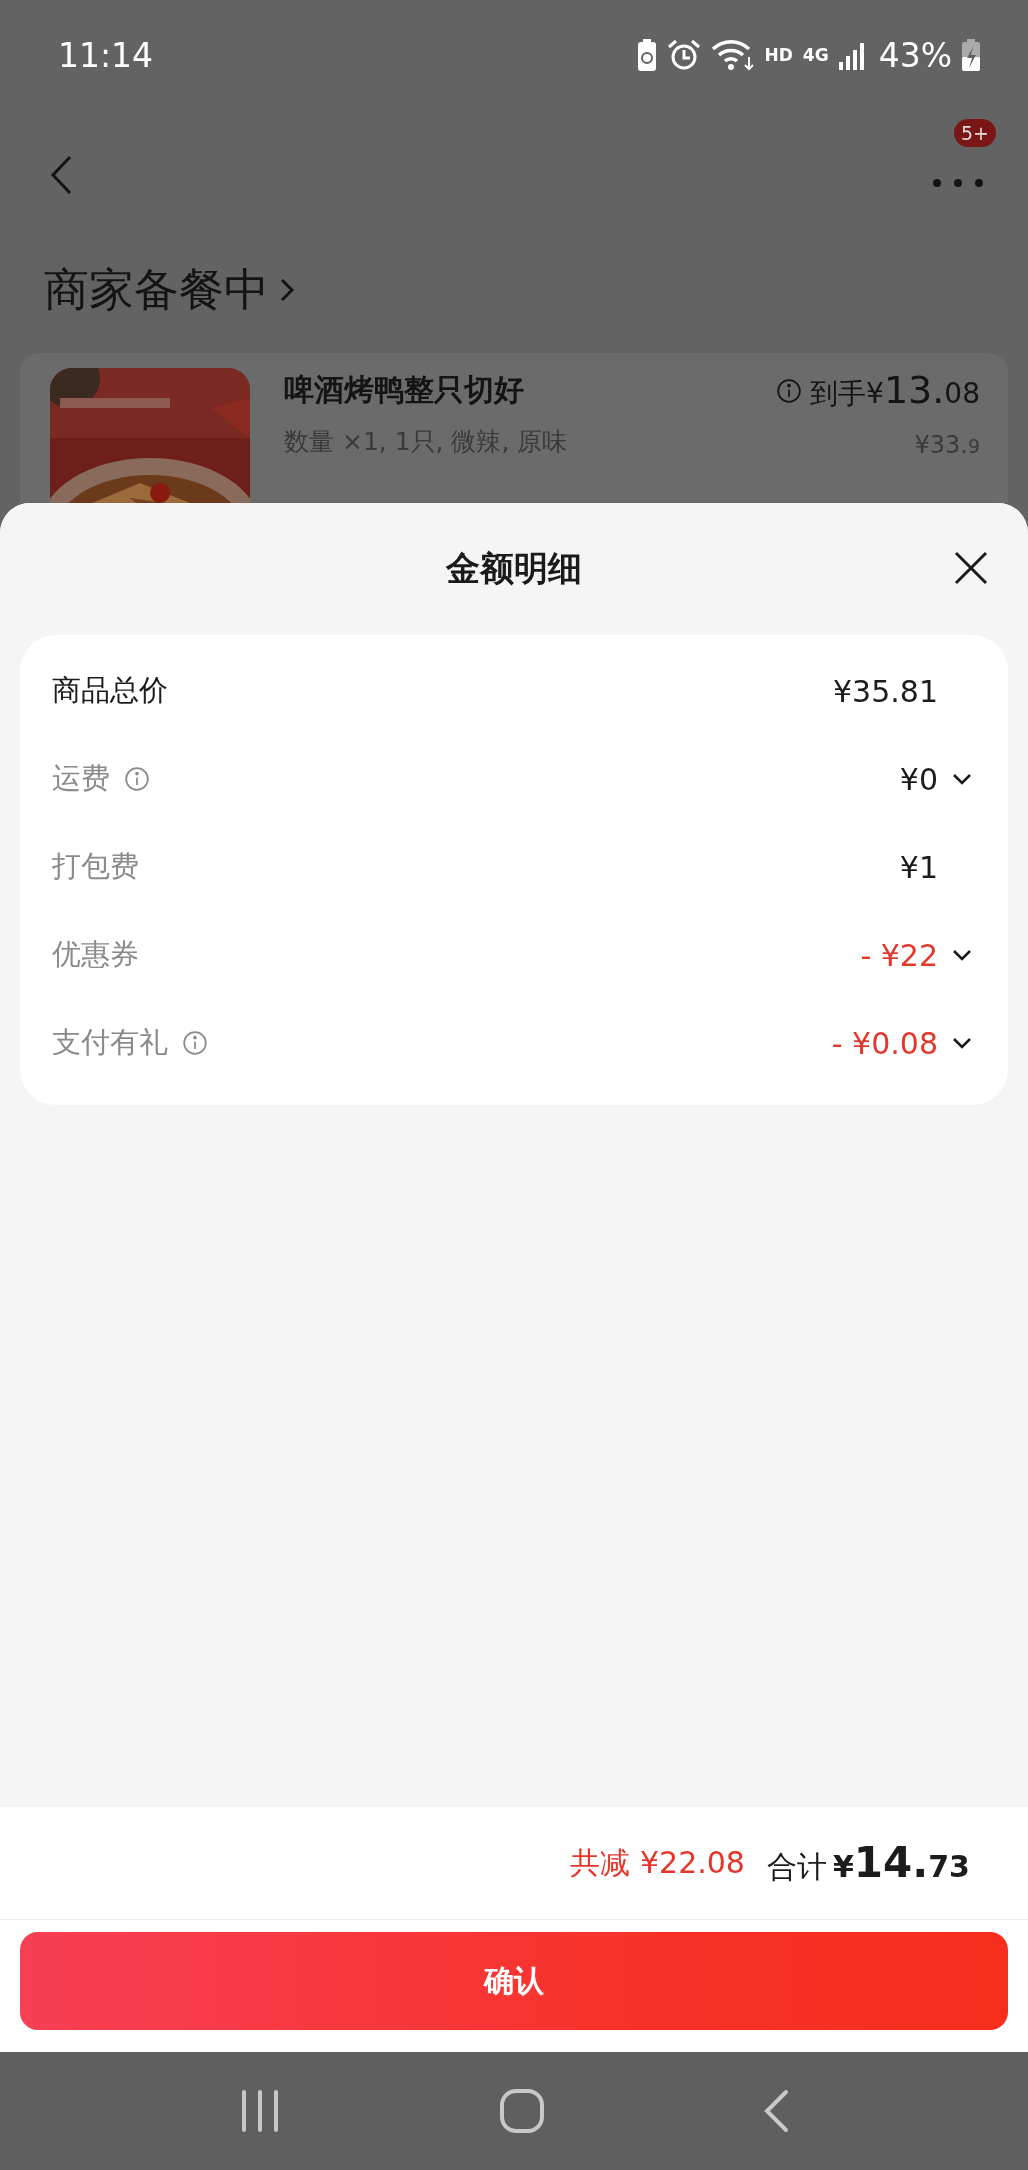 The width and height of the screenshot is (1028, 2170). What do you see at coordinates (110, 690) in the screenshot?
I see `fee-label: 商品总价` at bounding box center [110, 690].